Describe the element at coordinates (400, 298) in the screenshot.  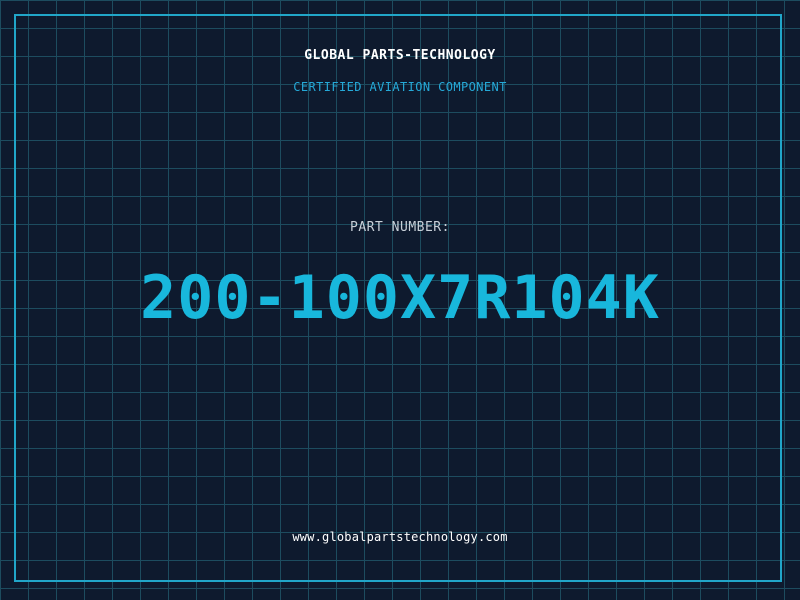
I see `part-number-value: 200-100X7R104K` at that location.